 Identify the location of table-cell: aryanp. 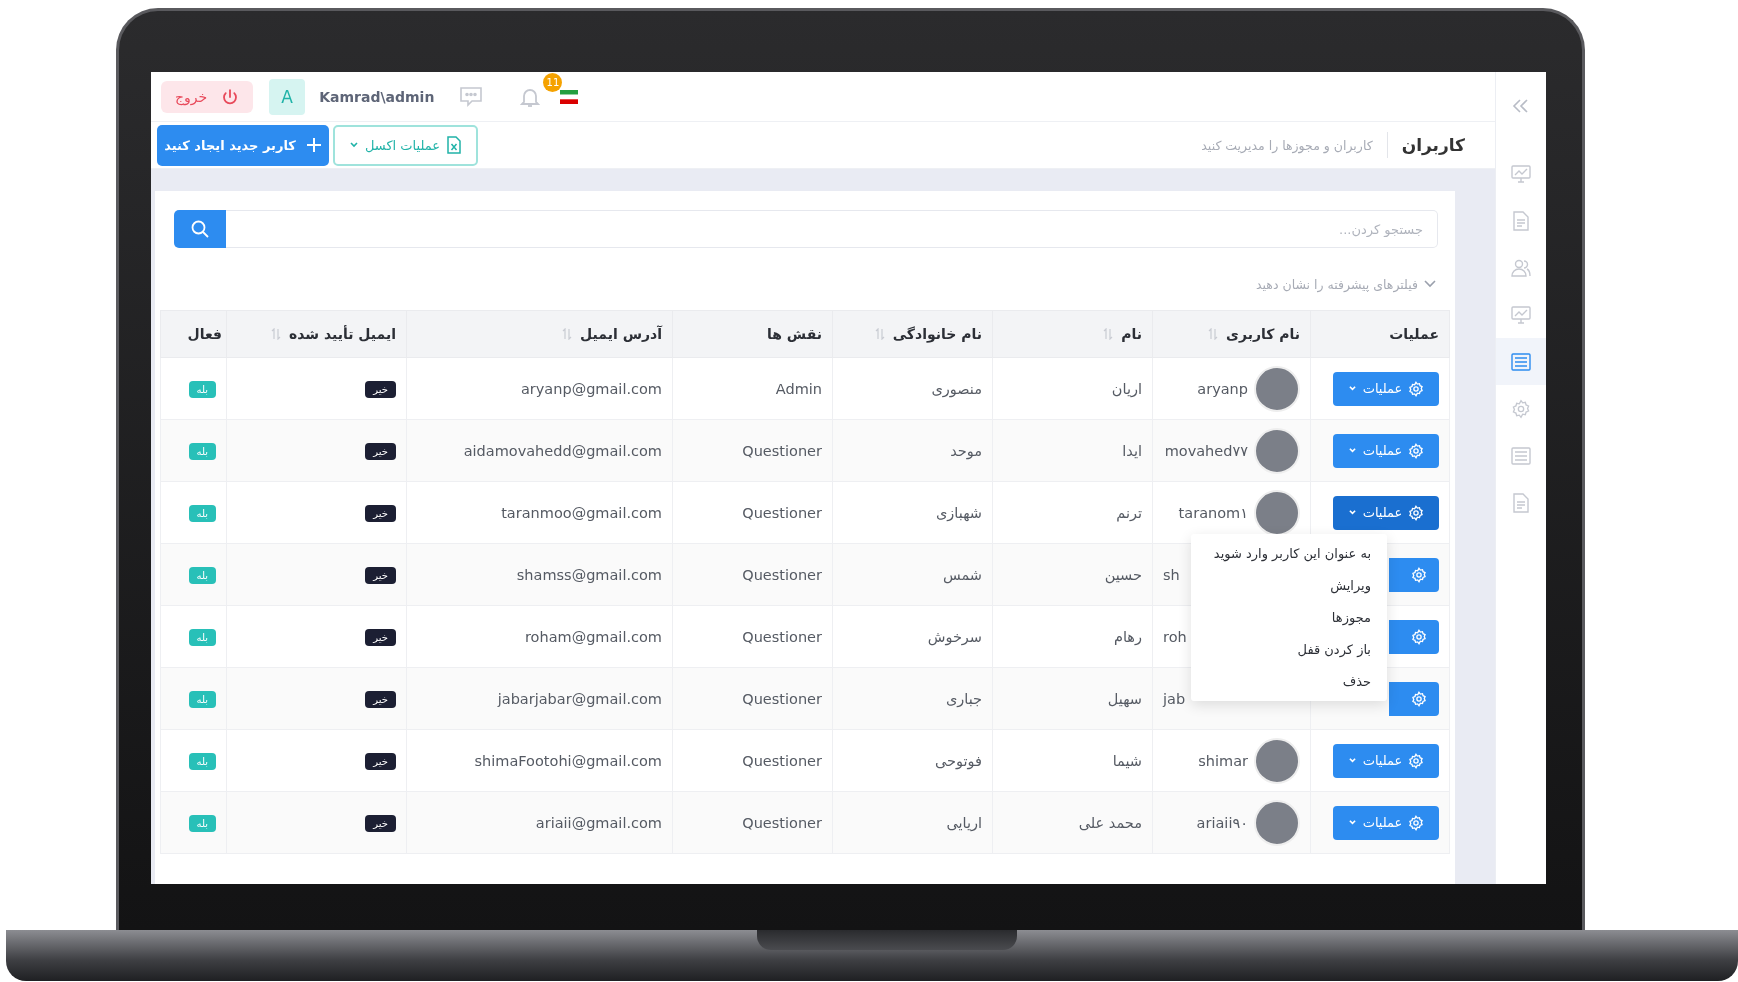
(1222, 388).